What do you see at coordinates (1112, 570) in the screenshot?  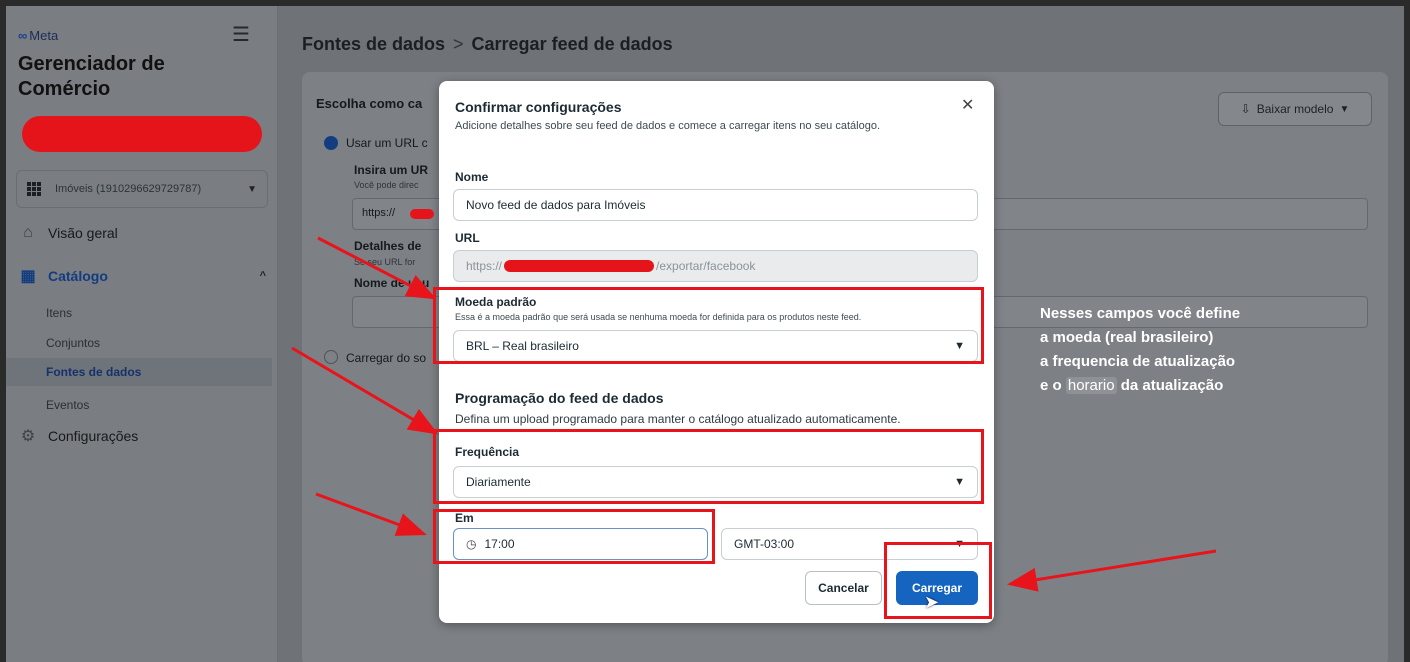 I see `arrow-to-upload` at bounding box center [1112, 570].